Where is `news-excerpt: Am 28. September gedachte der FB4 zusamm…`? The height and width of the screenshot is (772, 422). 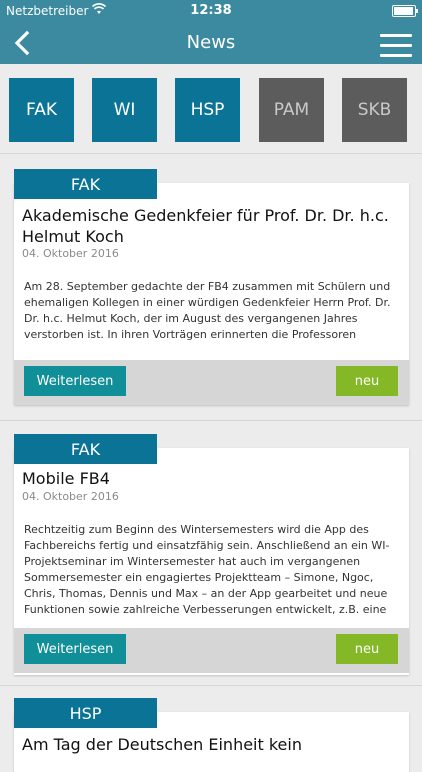 news-excerpt: Am 28. September gedachte der FB4 zusamm… is located at coordinates (207, 310).